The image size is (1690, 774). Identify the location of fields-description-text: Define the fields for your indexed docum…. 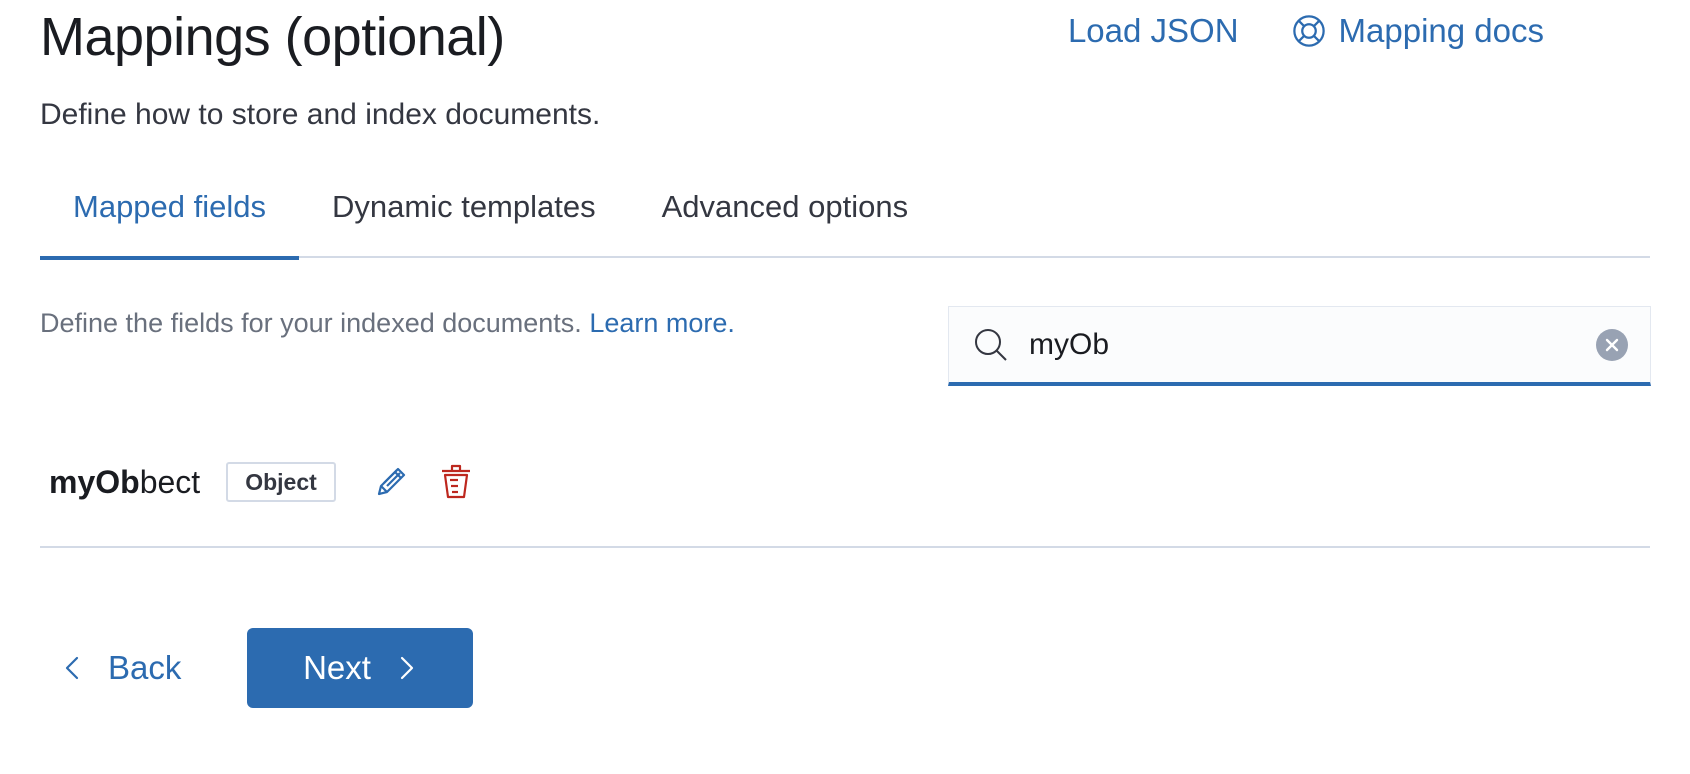
(311, 323).